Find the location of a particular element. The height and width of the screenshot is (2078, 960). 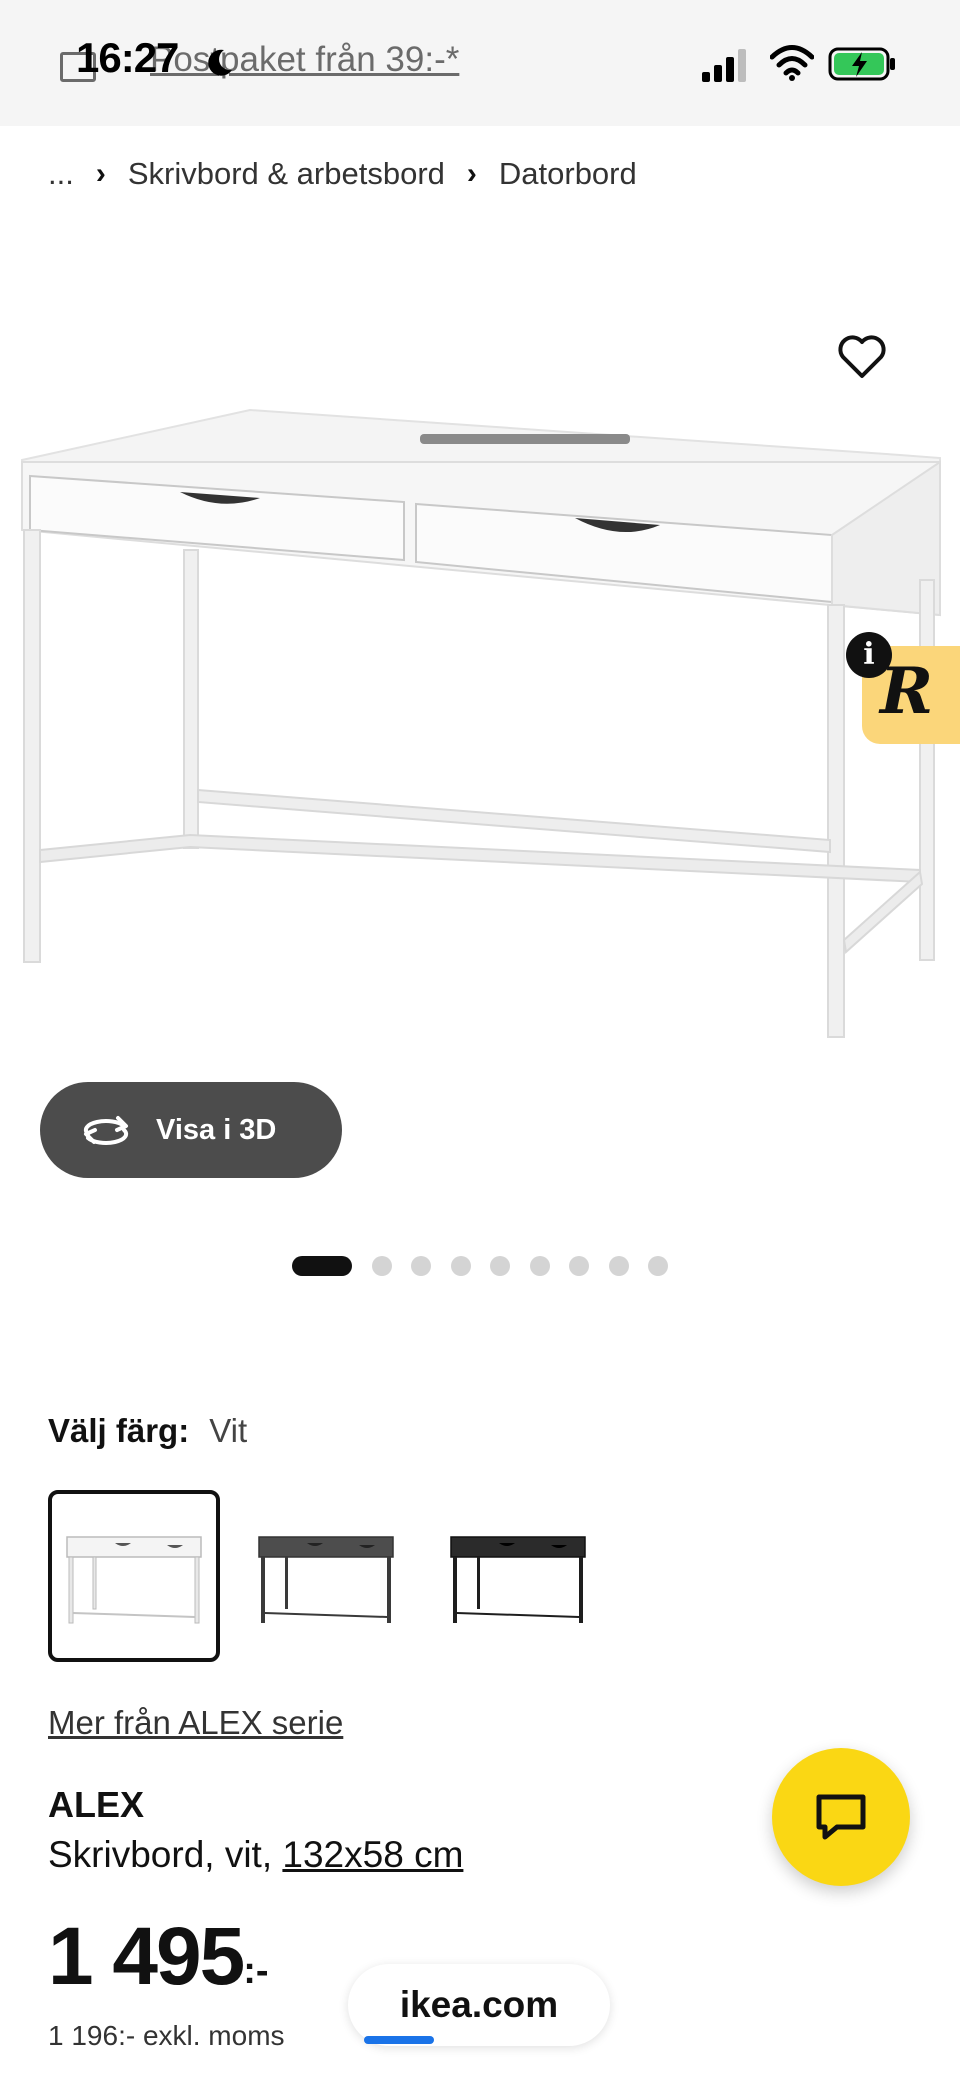

color-select-value: Vit is located at coordinates (228, 1430).